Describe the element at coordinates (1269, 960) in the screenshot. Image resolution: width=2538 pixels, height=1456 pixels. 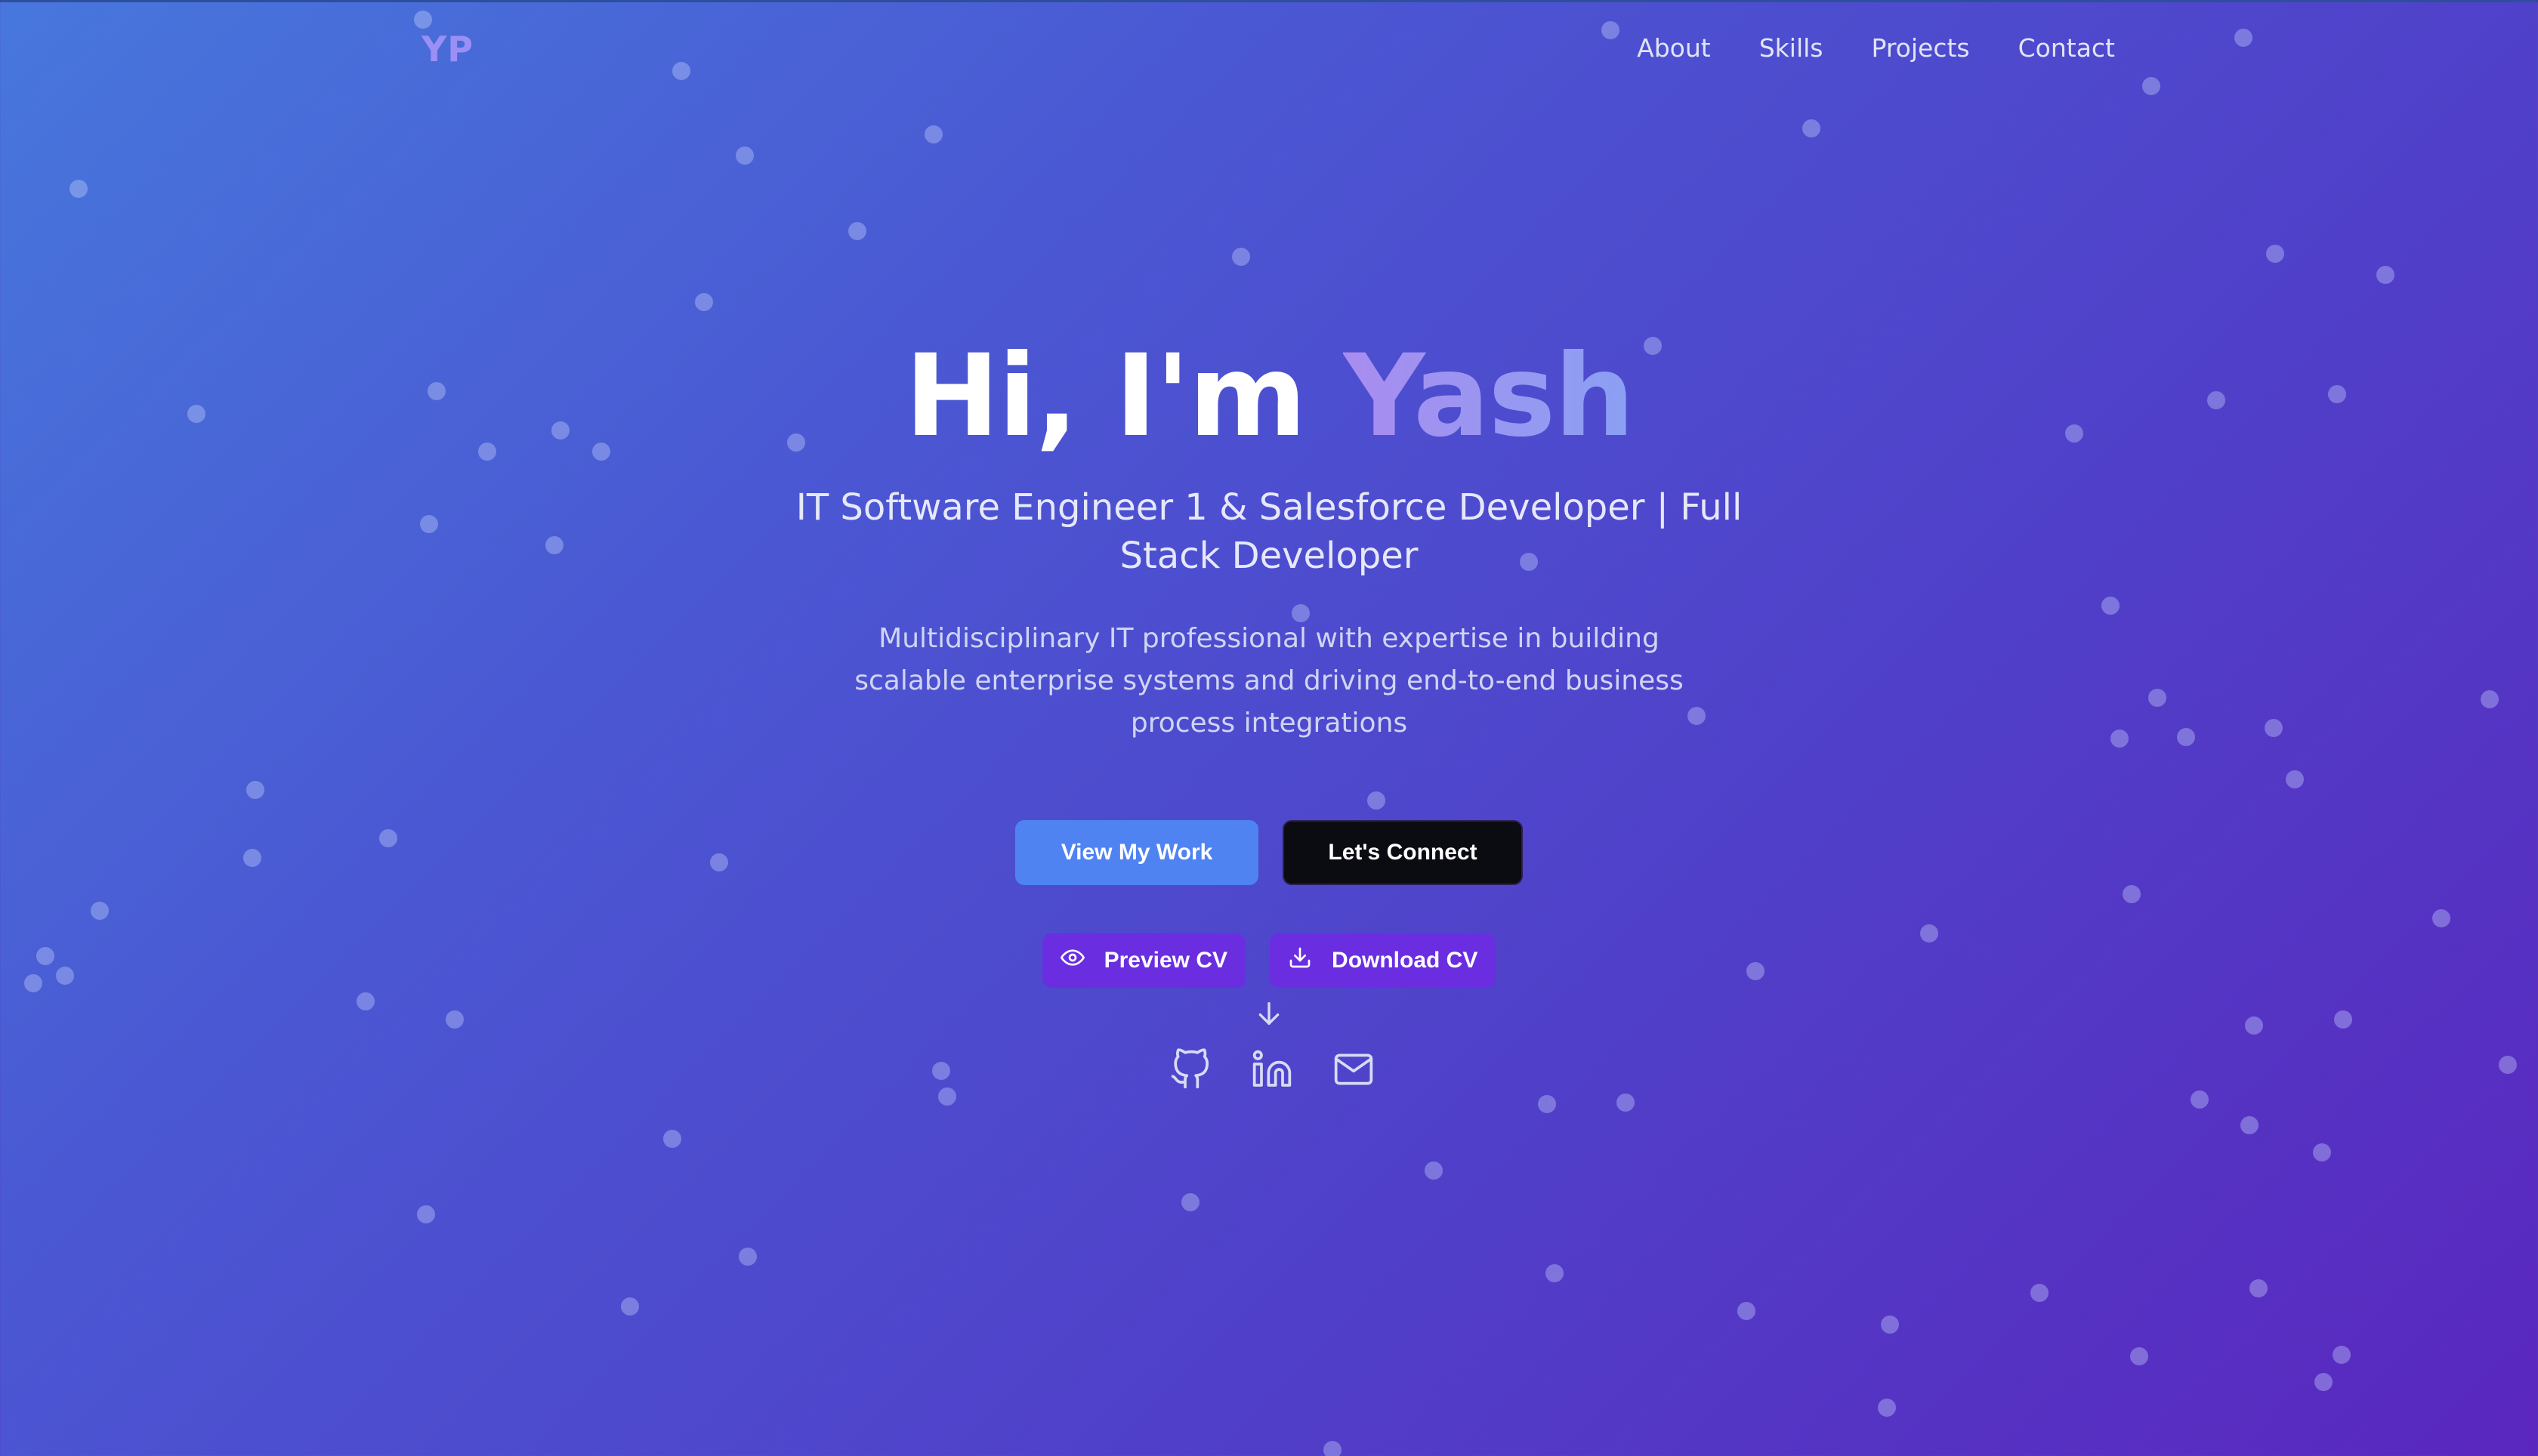
I see `cv-group: Preview CV Download CV` at that location.